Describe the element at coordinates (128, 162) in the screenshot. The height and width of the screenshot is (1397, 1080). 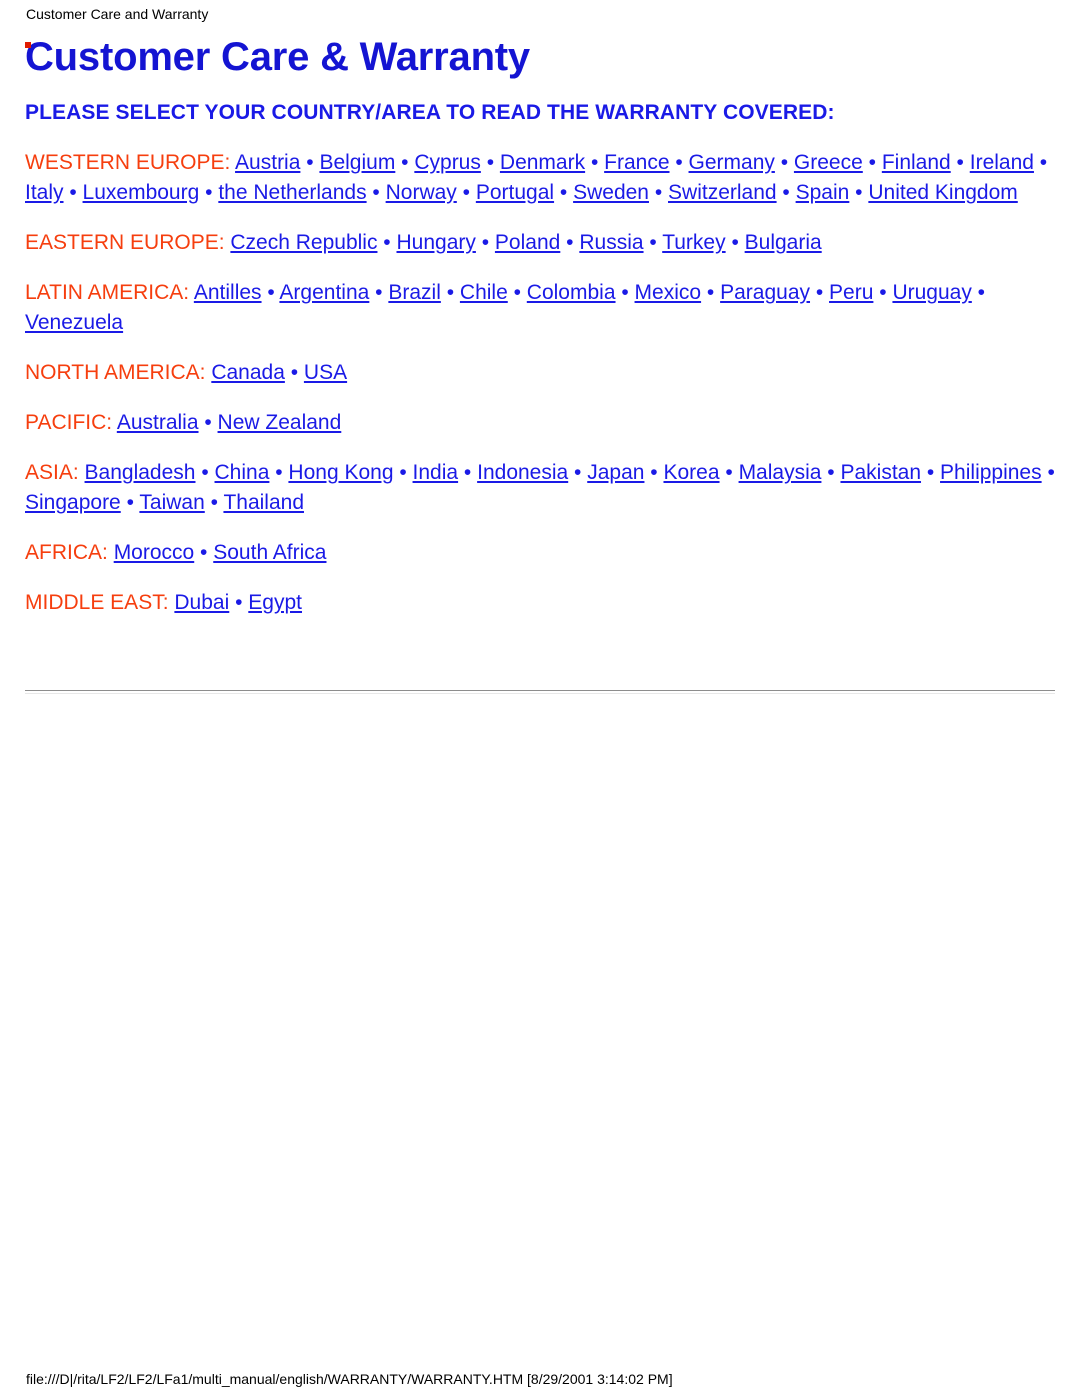
I see `region-label: WESTERN EUROPE:` at that location.